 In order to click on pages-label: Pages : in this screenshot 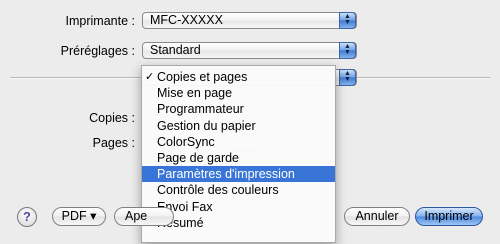, I will do `click(113, 143)`.